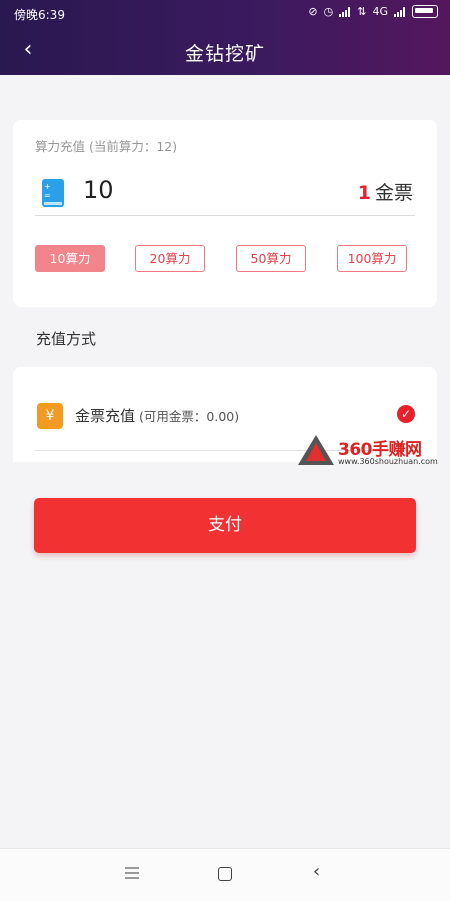  Describe the element at coordinates (328, 11) in the screenshot. I see `alarm-icon: ◷` at that location.